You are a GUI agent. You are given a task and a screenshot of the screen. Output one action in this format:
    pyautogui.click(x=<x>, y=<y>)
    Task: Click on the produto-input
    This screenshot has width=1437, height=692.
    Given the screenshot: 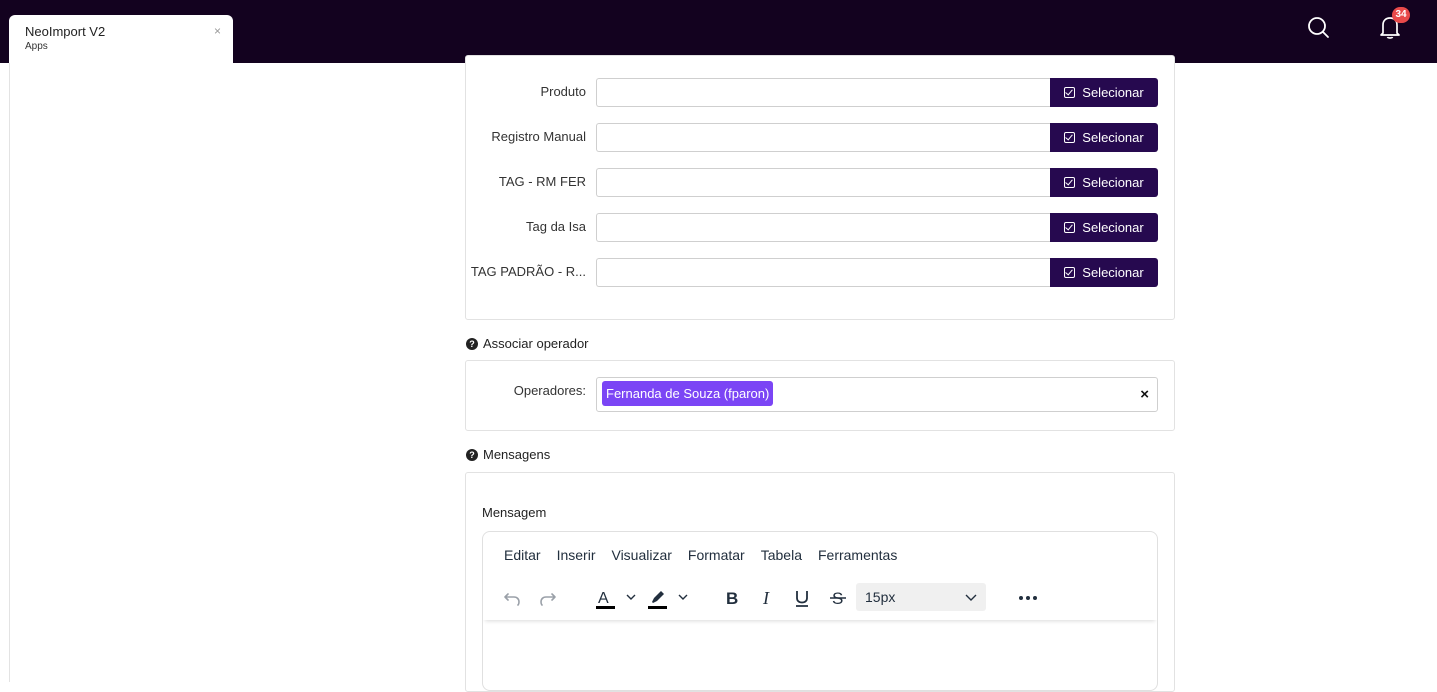 What is the action you would take?
    pyautogui.click(x=823, y=92)
    